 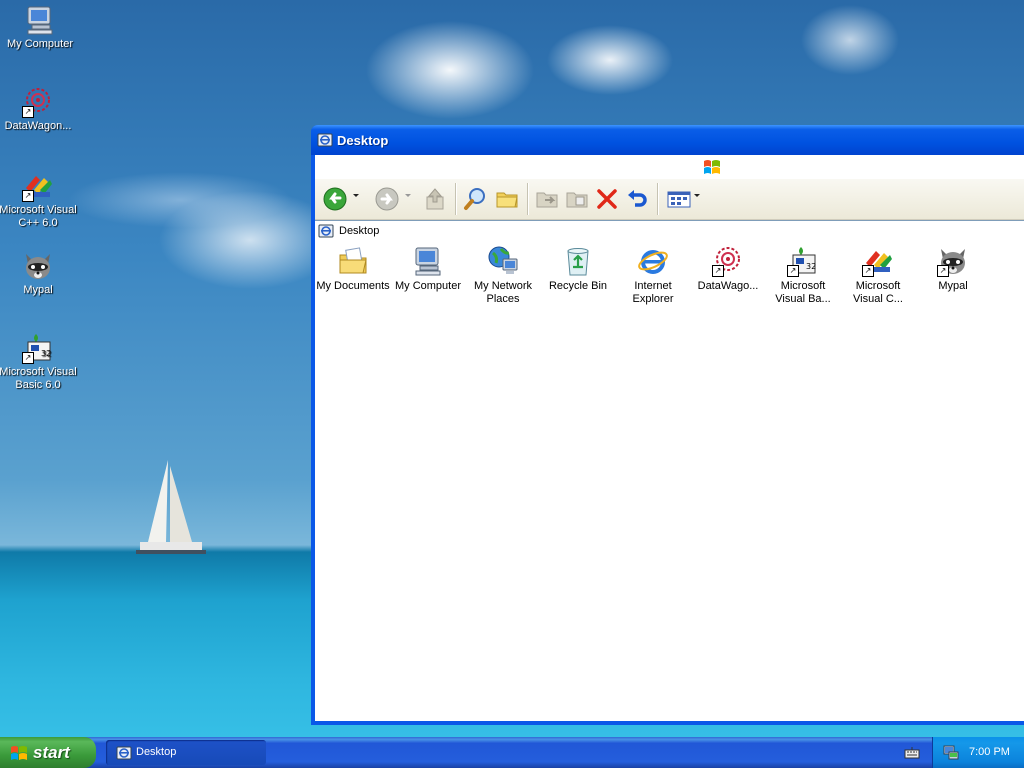 What do you see at coordinates (40, 44) in the screenshot?
I see `desktop-icon-label: My Computer` at bounding box center [40, 44].